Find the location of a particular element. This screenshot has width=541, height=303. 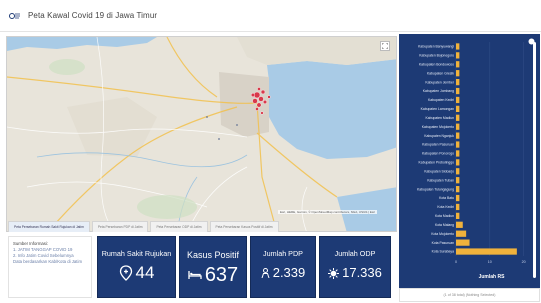

expand-map-icon is located at coordinates (385, 46).